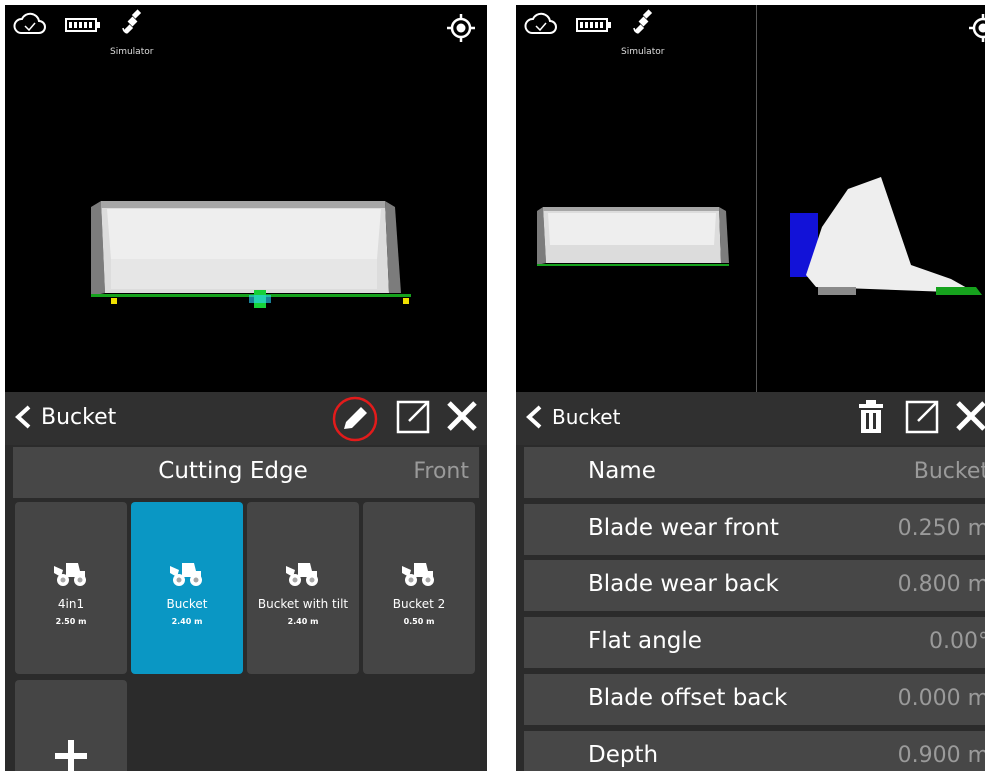 Image resolution: width=985 pixels, height=771 pixels. What do you see at coordinates (941, 528) in the screenshot?
I see `property-value: 0.250 m` at bounding box center [941, 528].